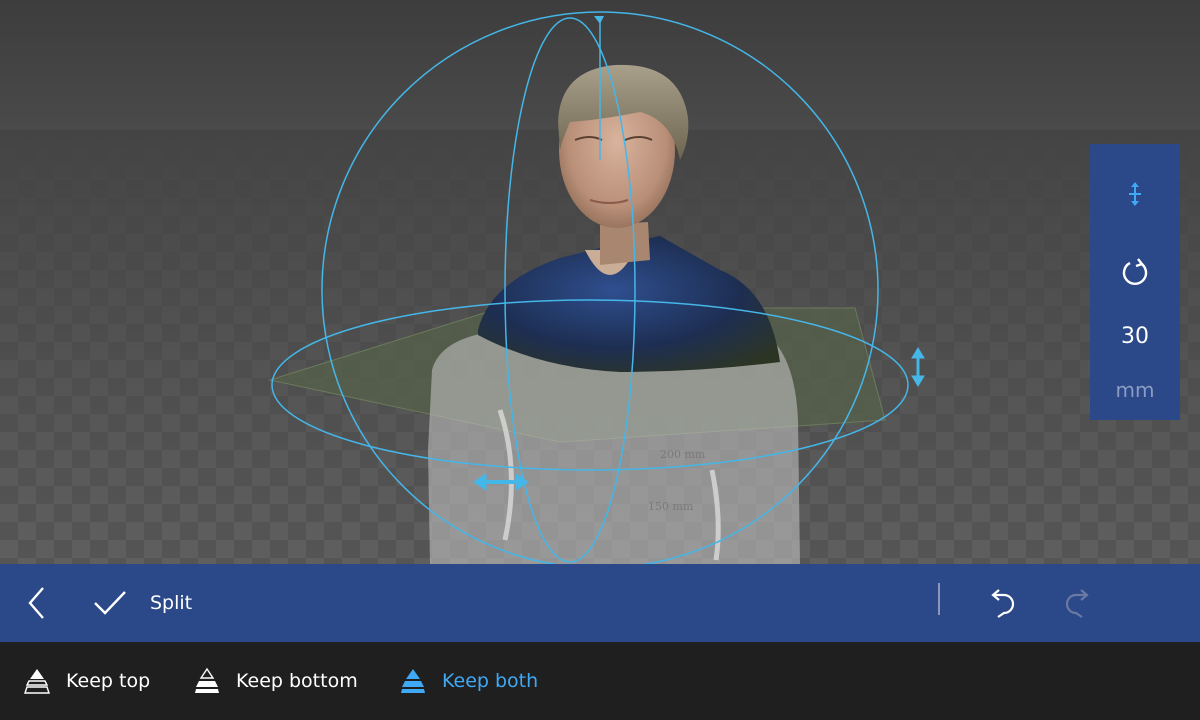 The image size is (1200, 720). Describe the element at coordinates (1135, 390) in the screenshot. I see `offset-unit: mm` at that location.